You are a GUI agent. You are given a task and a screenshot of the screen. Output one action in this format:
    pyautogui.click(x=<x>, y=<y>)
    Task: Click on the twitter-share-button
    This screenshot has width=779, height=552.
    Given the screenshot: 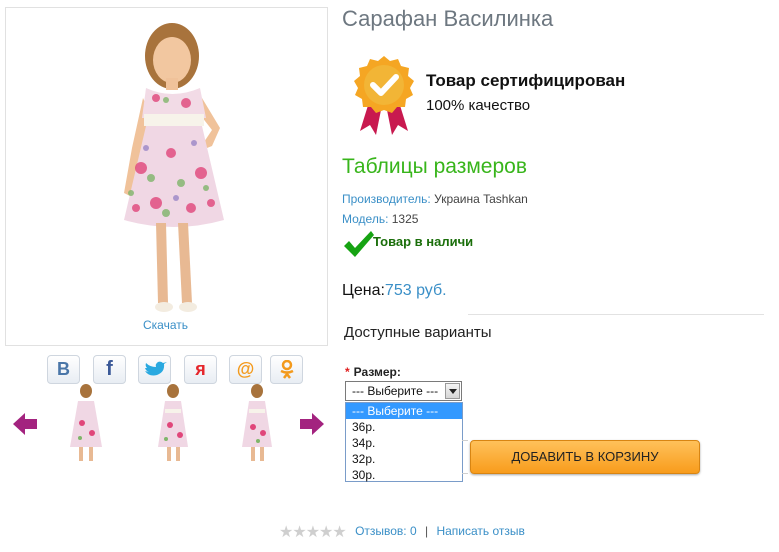 What is the action you would take?
    pyautogui.click(x=154, y=369)
    